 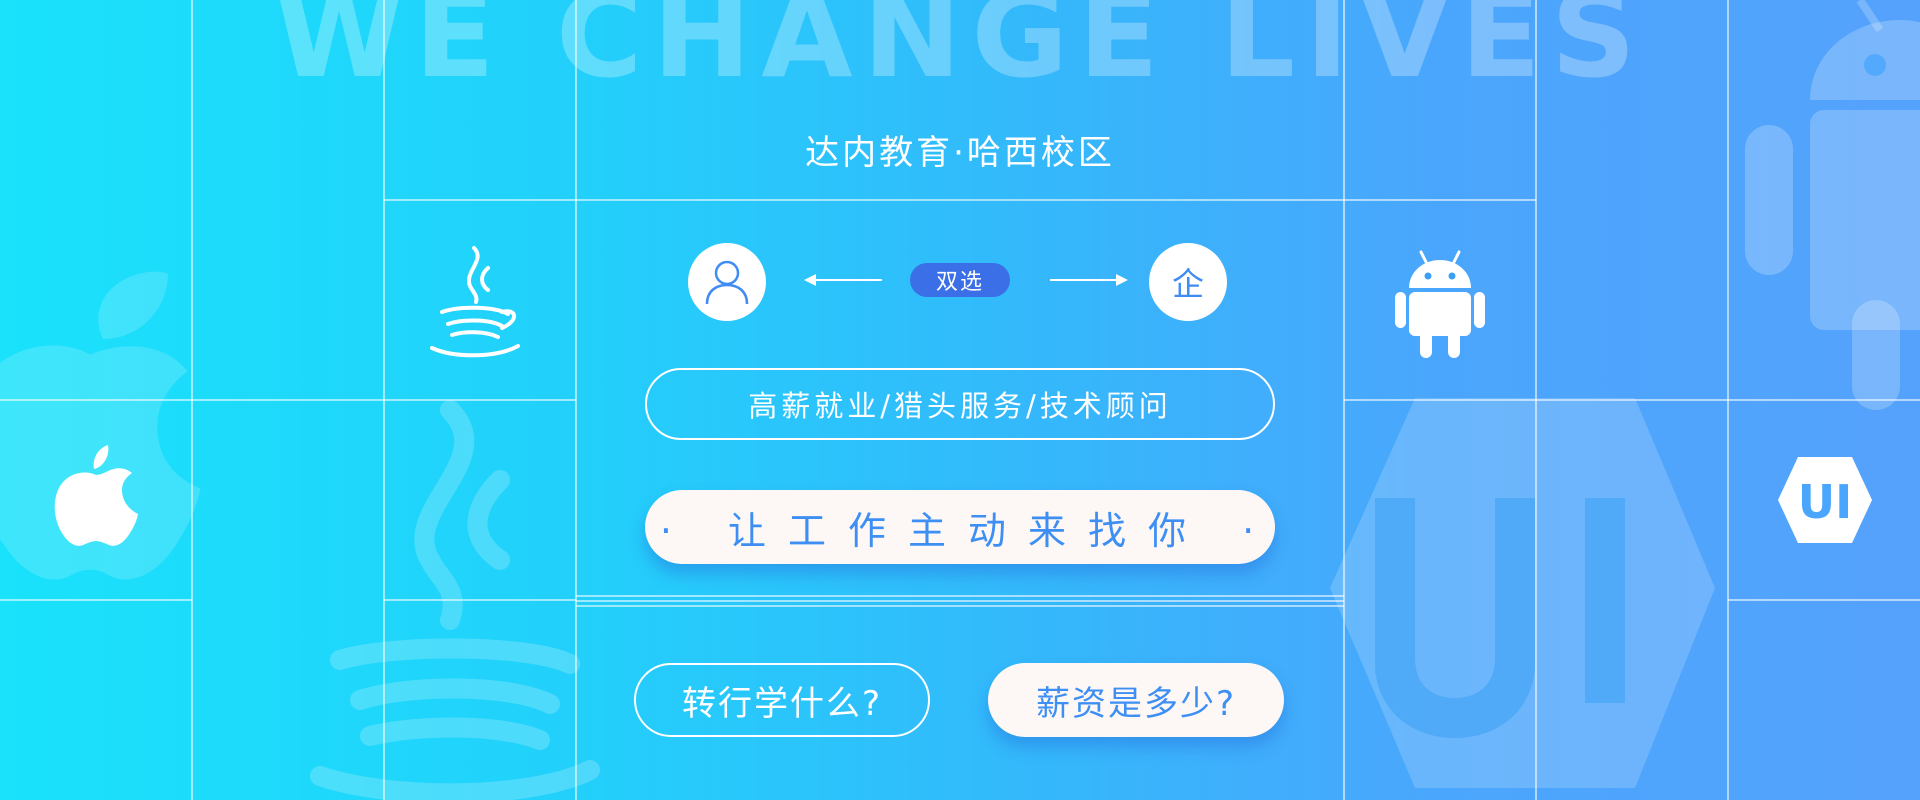 I want to click on services-pill: 高薪就业/猎头服务/技术顾问, so click(x=960, y=404).